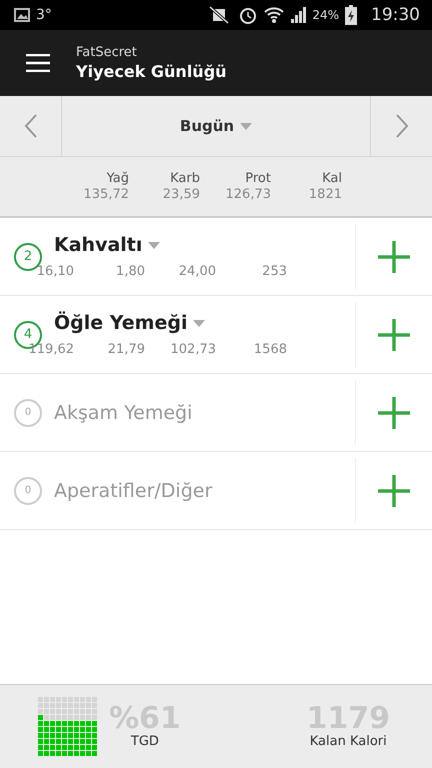  I want to click on clock-text: 19:30, so click(395, 15).